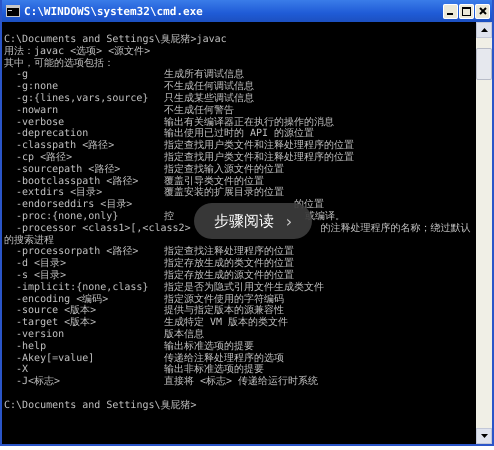  What do you see at coordinates (169, 216) in the screenshot?
I see `option-description: 控` at bounding box center [169, 216].